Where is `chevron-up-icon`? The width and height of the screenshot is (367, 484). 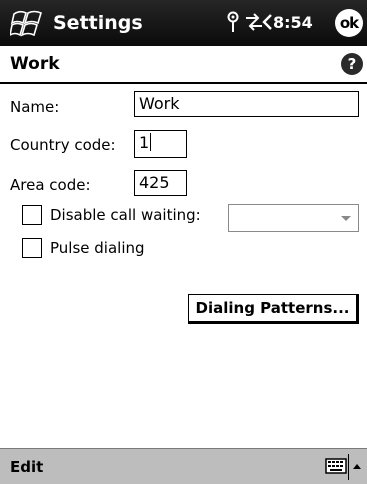
chevron-up-icon is located at coordinates (357, 466).